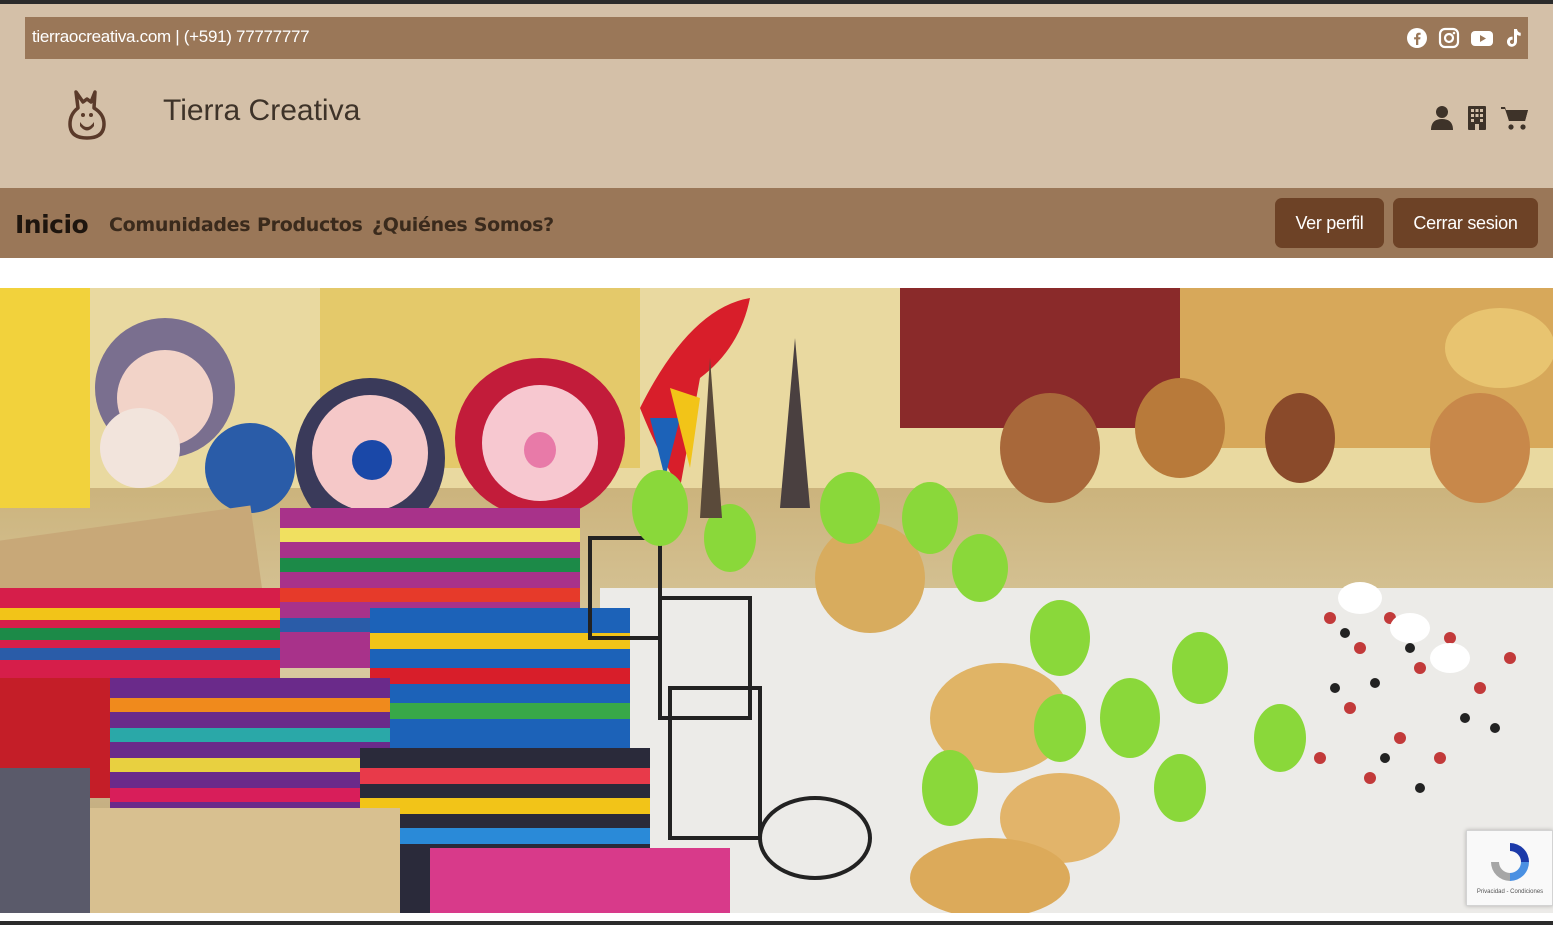 The image size is (1553, 925). Describe the element at coordinates (1477, 118) in the screenshot. I see `building-icon` at that location.